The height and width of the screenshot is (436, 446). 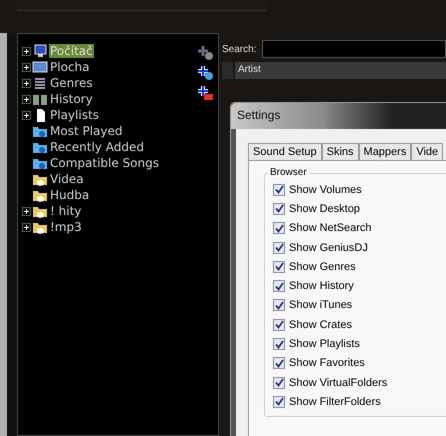 I want to click on checkbox-label: Show History, so click(x=321, y=286).